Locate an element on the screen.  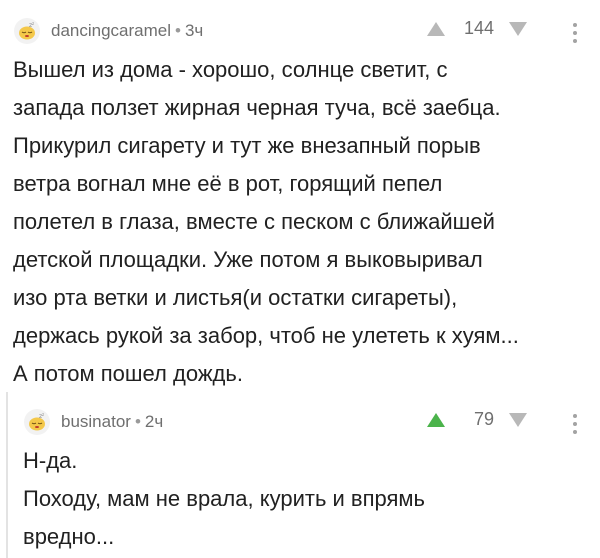
vote-count: 144 is located at coordinates (478, 28).